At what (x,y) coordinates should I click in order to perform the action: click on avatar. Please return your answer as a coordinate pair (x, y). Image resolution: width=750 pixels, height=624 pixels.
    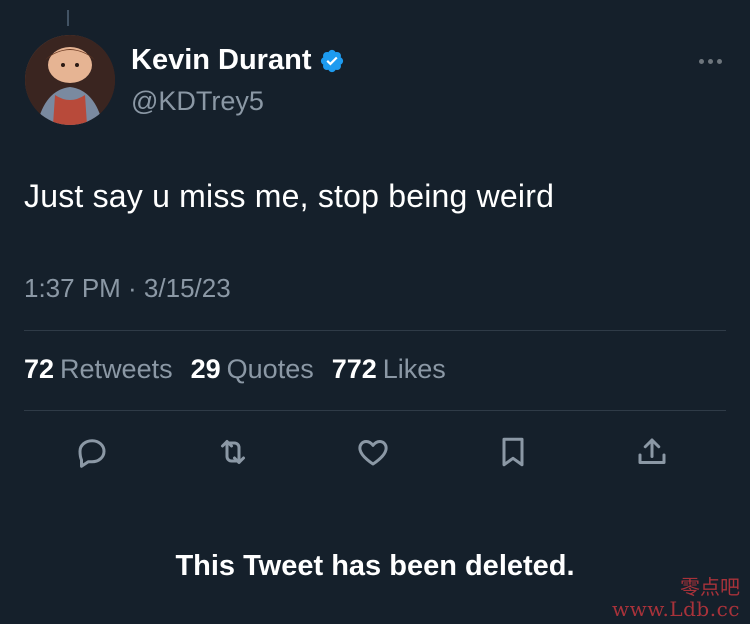
    Looking at the image, I should click on (70, 80).